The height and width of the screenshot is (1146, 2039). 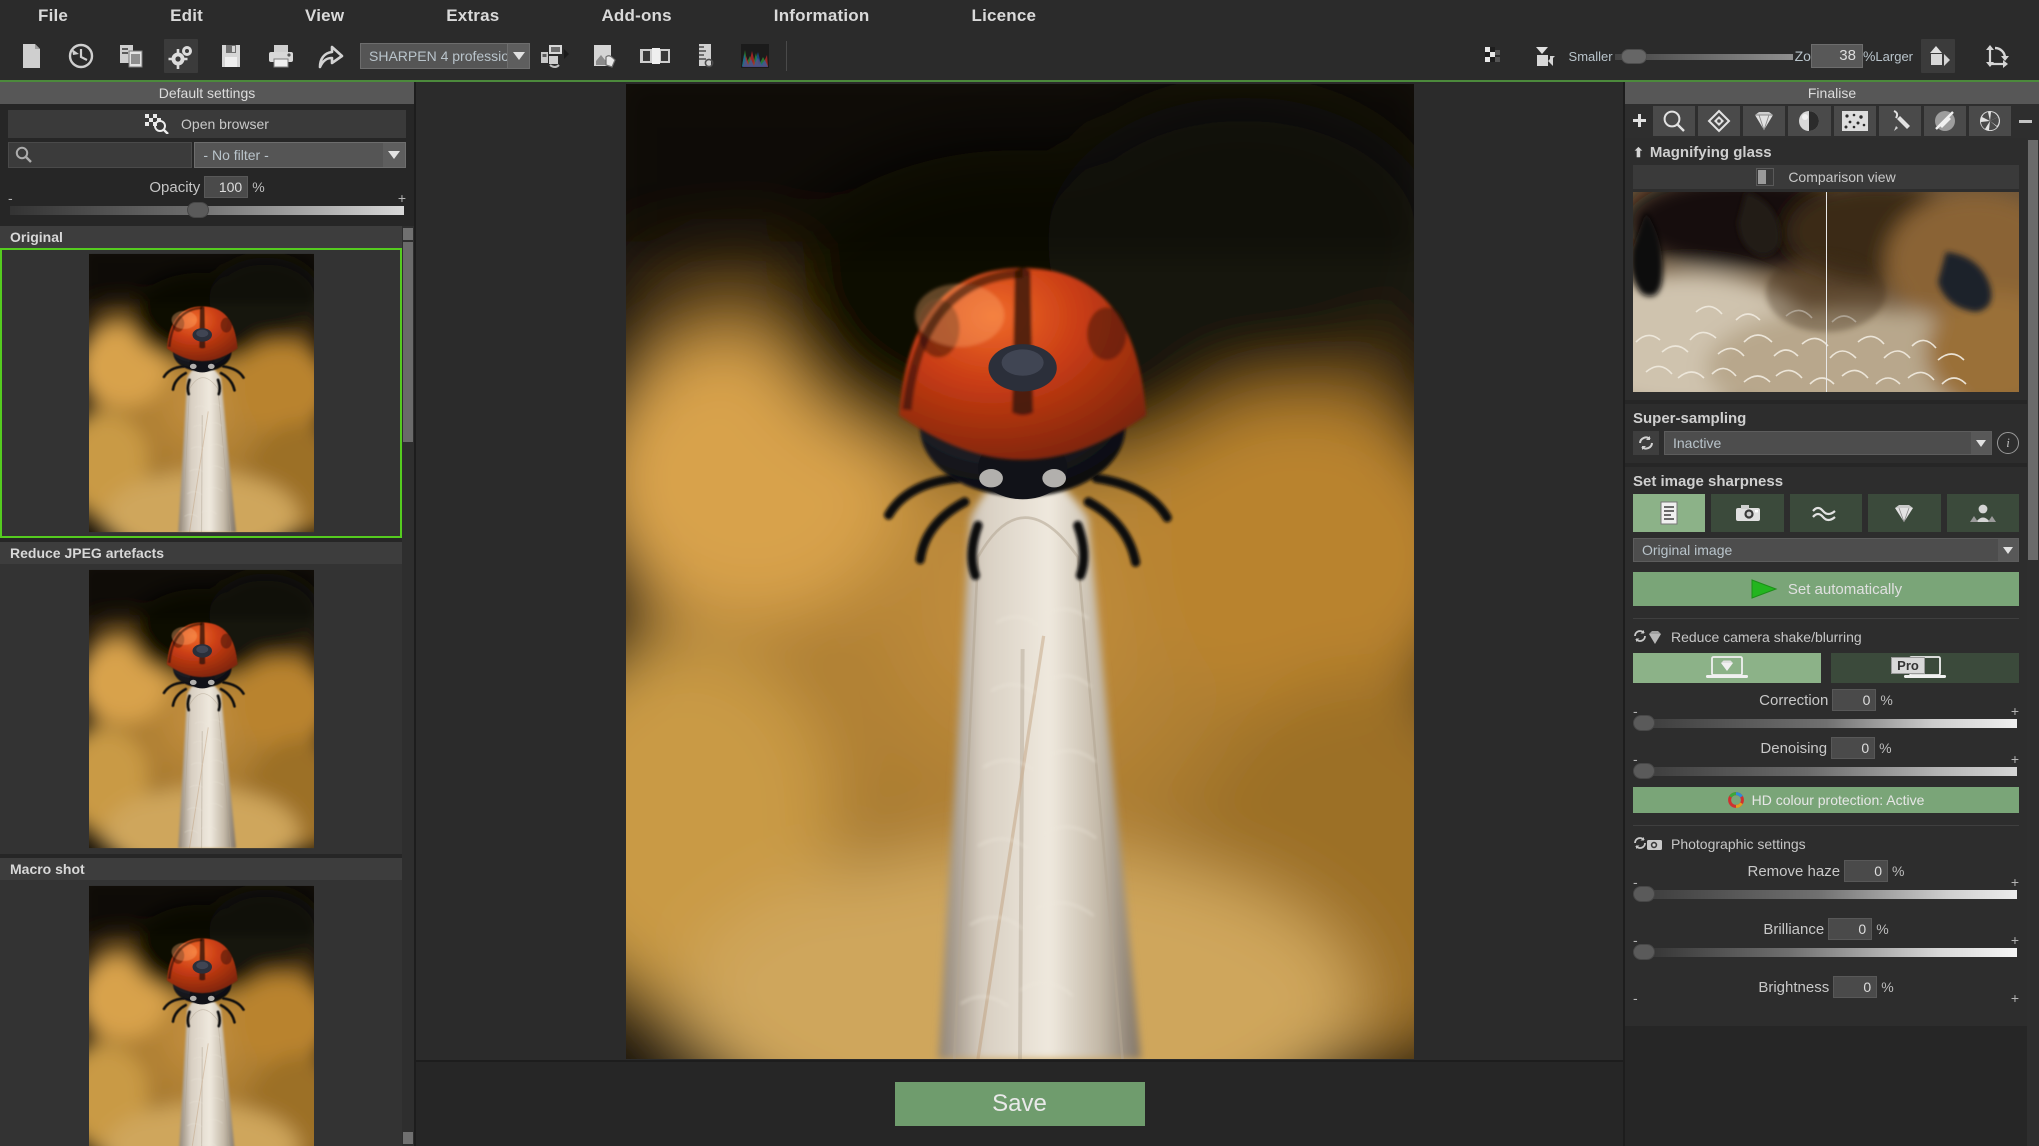 What do you see at coordinates (1826, 589) in the screenshot?
I see `set-automatically-button: Set automatically` at bounding box center [1826, 589].